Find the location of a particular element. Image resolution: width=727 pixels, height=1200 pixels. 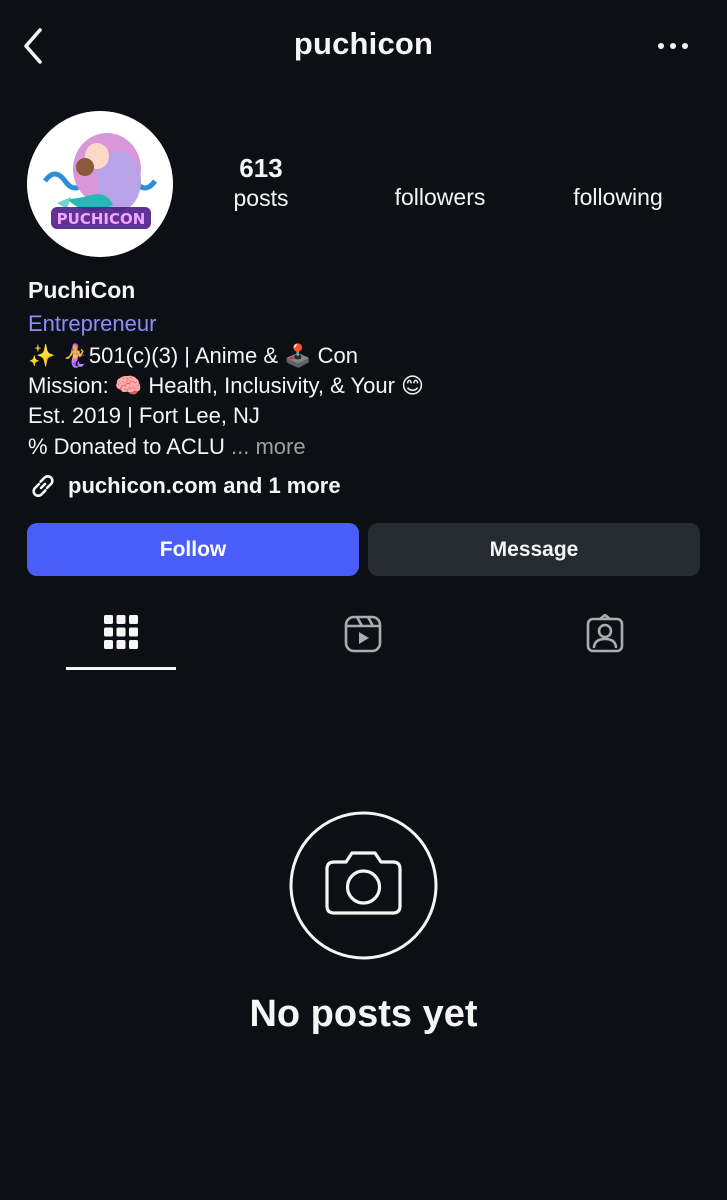

tab-tagged is located at coordinates (605, 637).